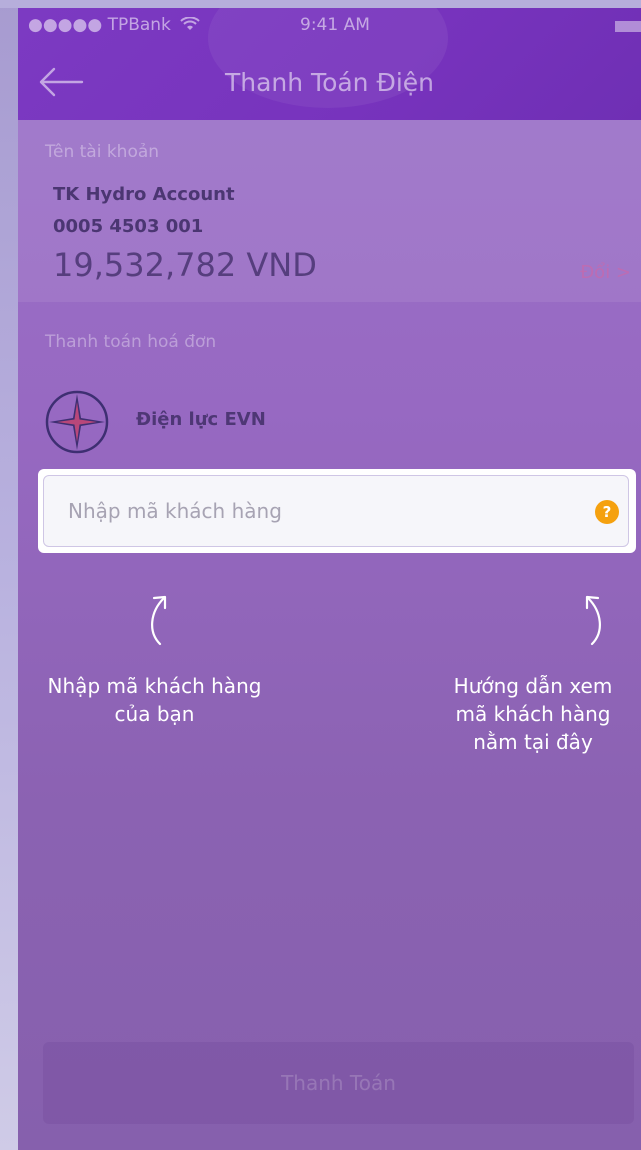  What do you see at coordinates (102, 152) in the screenshot?
I see `account-label: Tên tài khoản` at bounding box center [102, 152].